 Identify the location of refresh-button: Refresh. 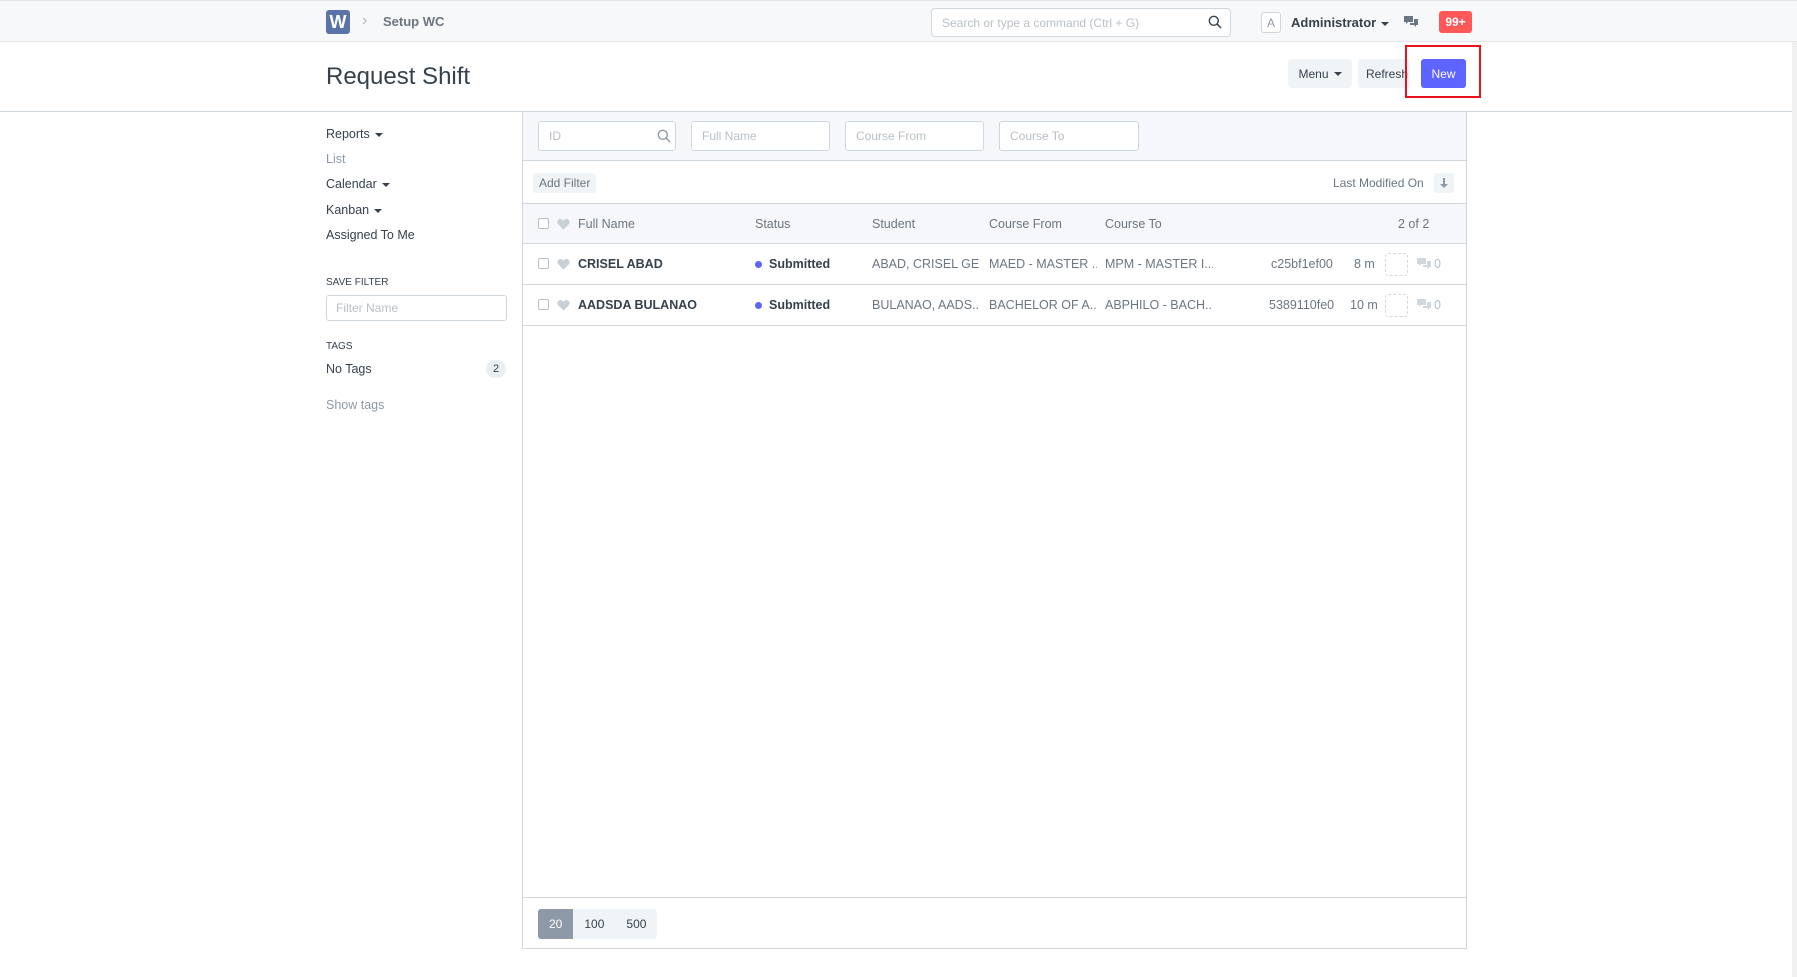
(1384, 73).